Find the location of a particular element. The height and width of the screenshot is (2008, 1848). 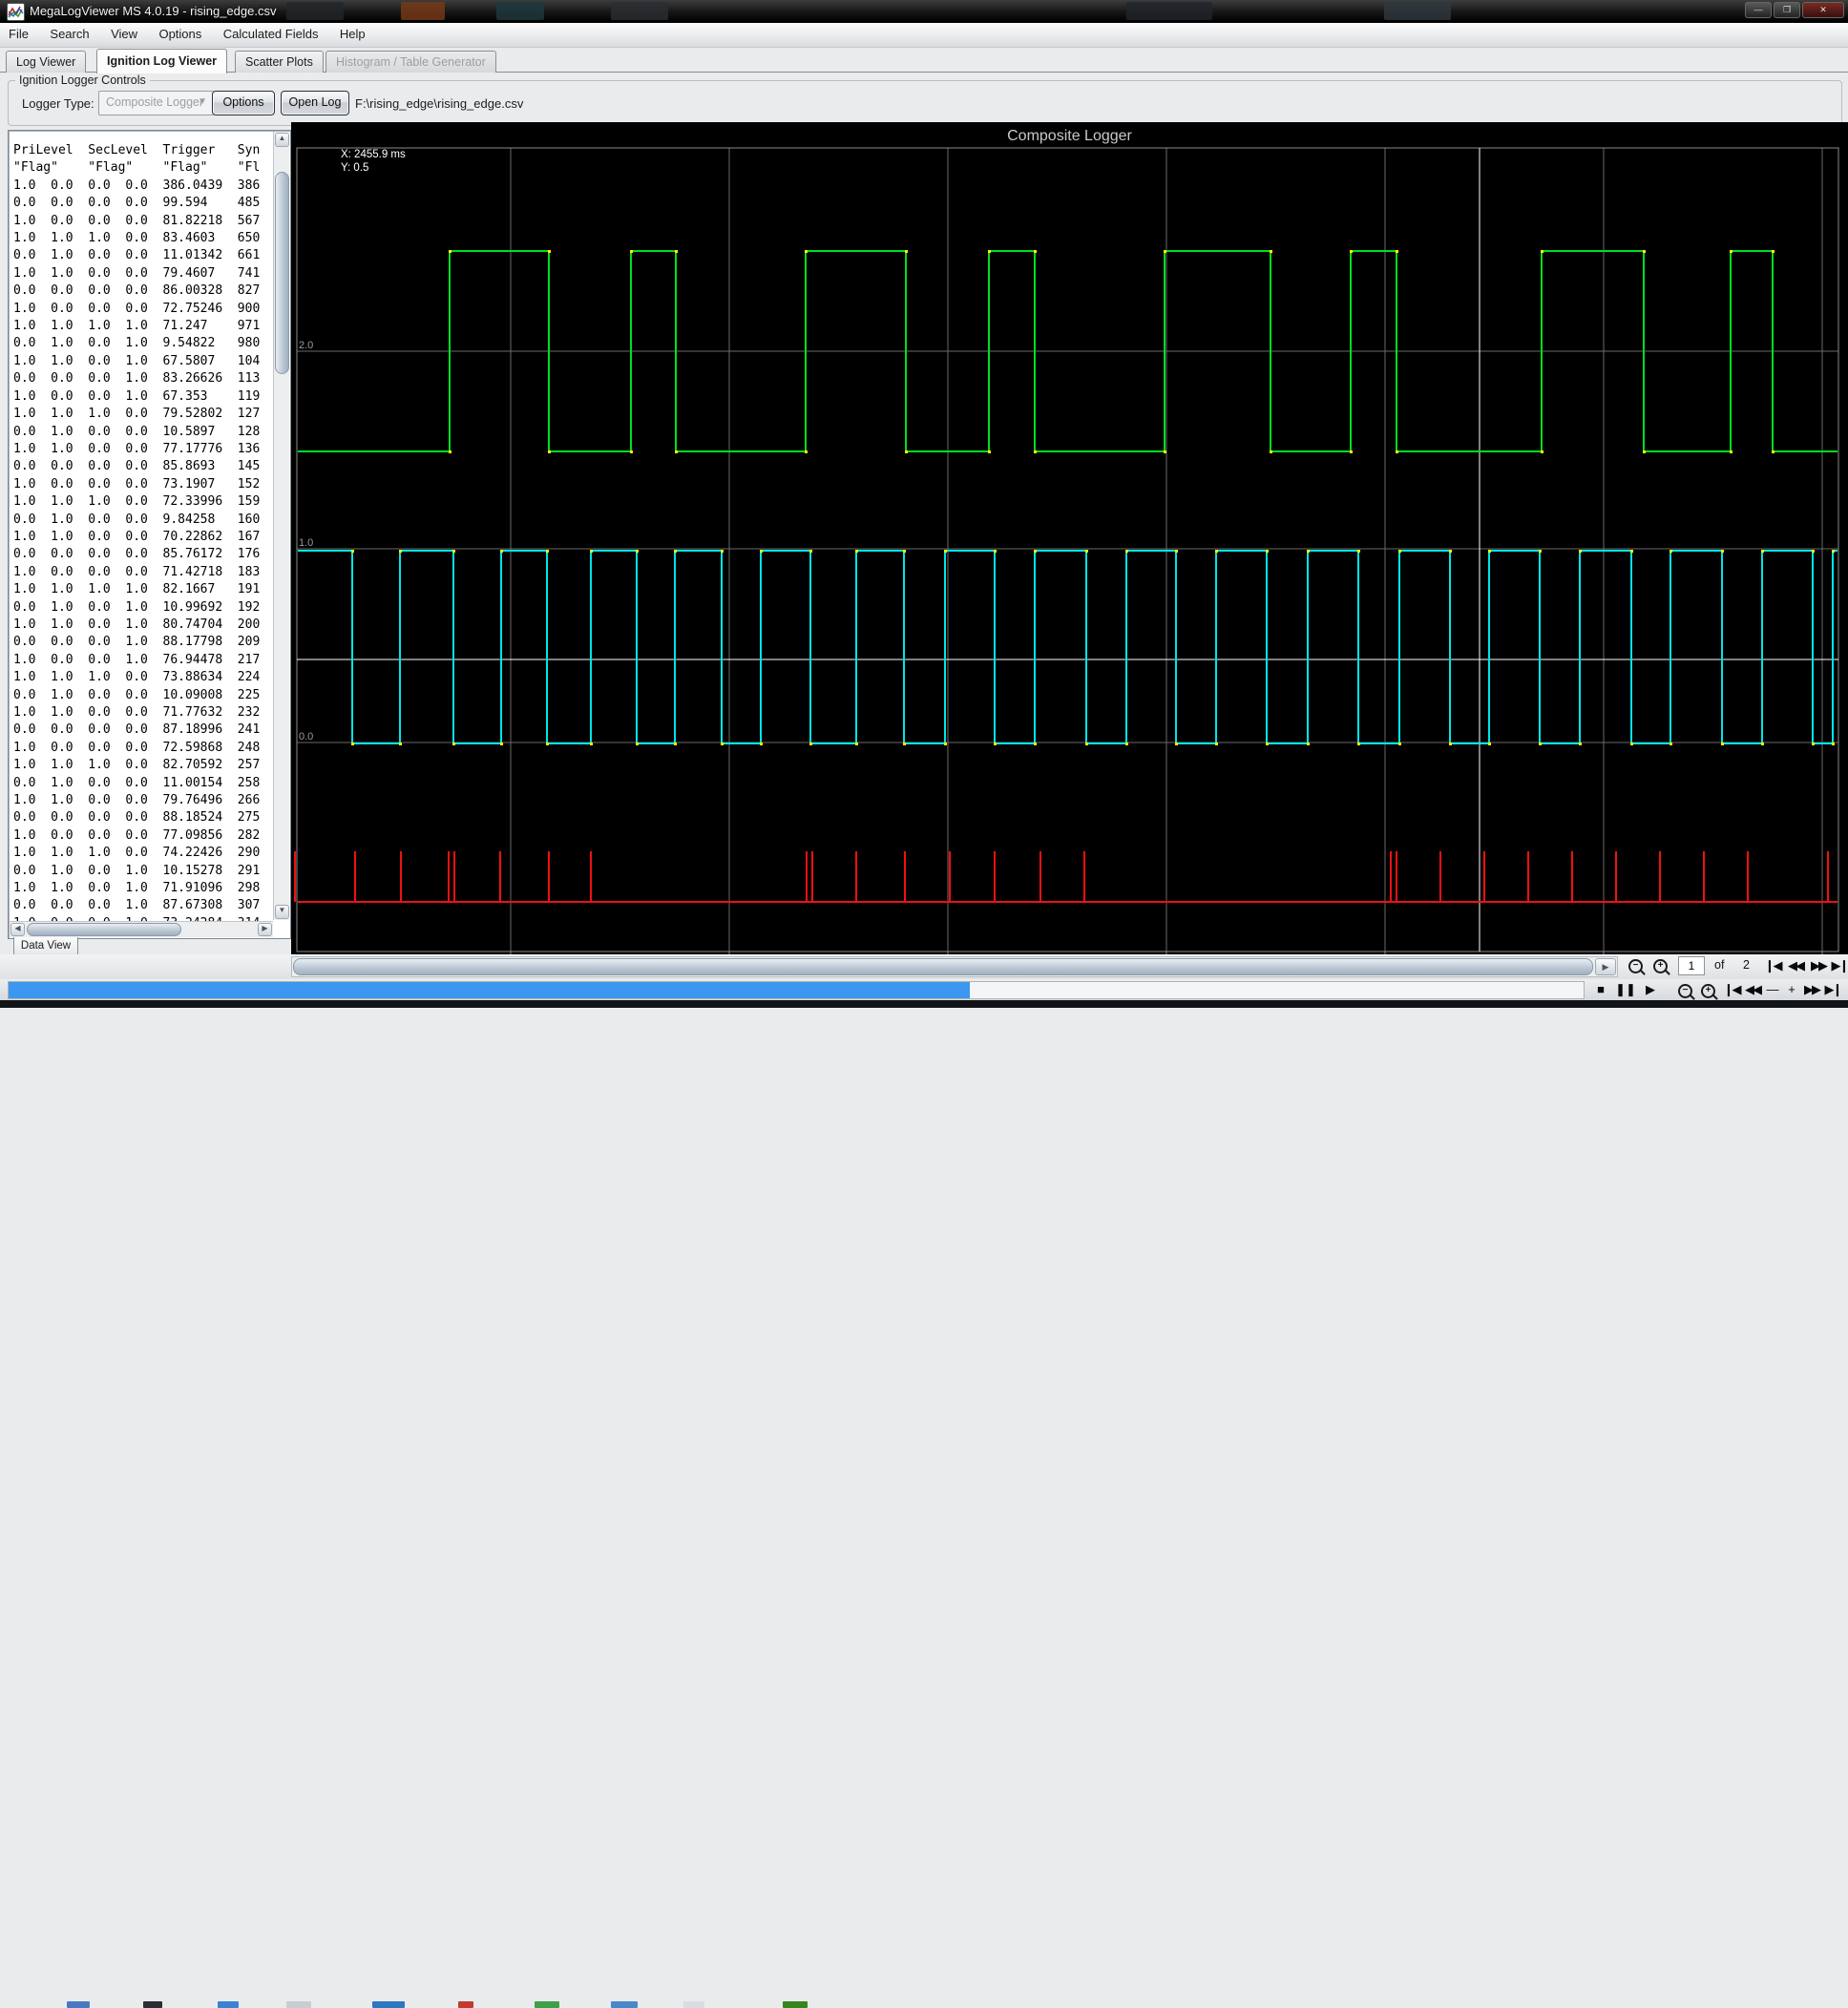

close-icon: ✕ is located at coordinates (1823, 9).